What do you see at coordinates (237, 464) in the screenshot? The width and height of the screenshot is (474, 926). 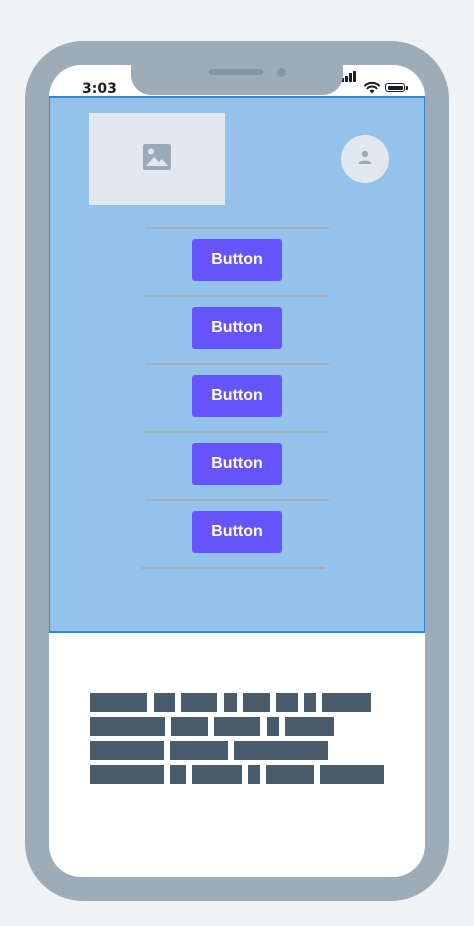 I see `button-4: Button` at bounding box center [237, 464].